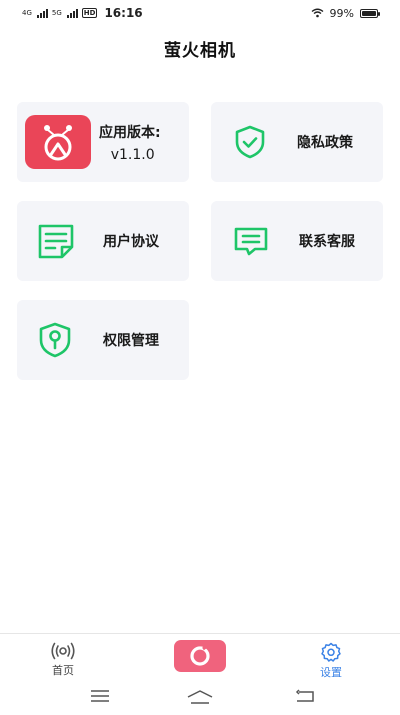 This screenshot has width=400, height=715. I want to click on network-type-1: 4G, so click(27, 12).